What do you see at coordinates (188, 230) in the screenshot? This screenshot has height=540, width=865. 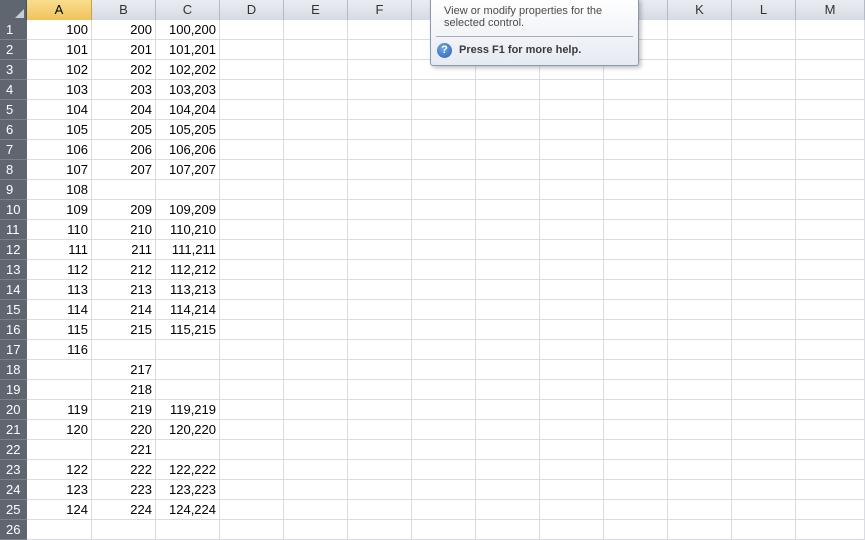 I see `cell-c11: 110,210` at bounding box center [188, 230].